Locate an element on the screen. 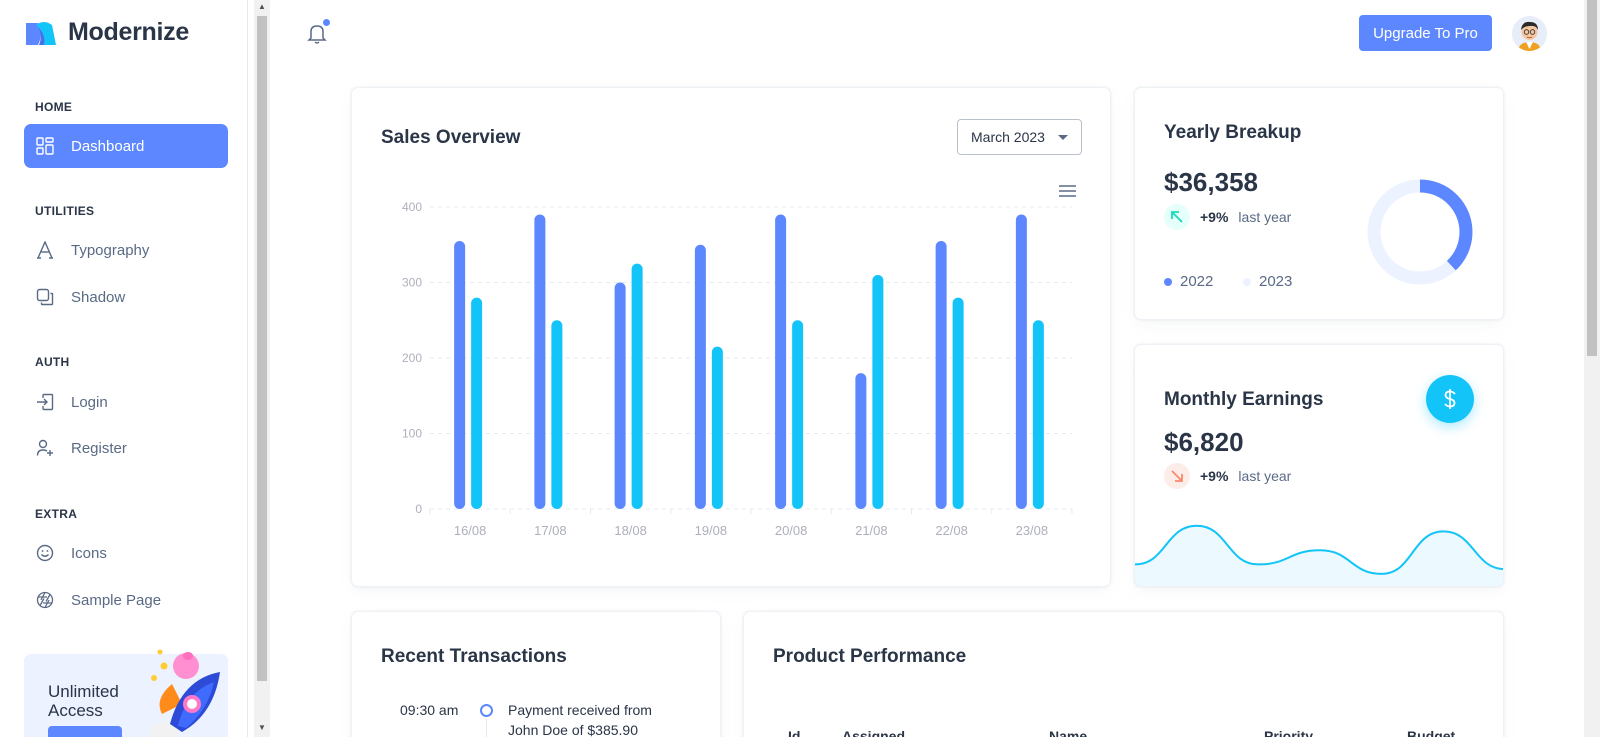 This screenshot has height=737, width=1600. timeline-line is located at coordinates (486, 728).